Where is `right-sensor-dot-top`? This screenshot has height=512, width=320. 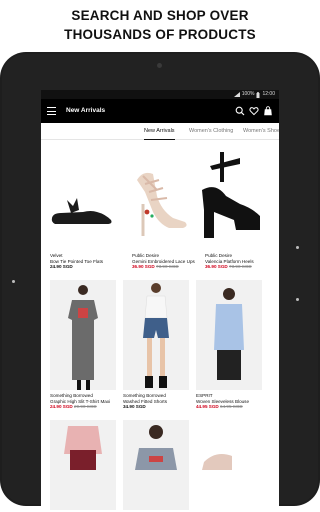
right-sensor-dot-top is located at coordinates (297, 247).